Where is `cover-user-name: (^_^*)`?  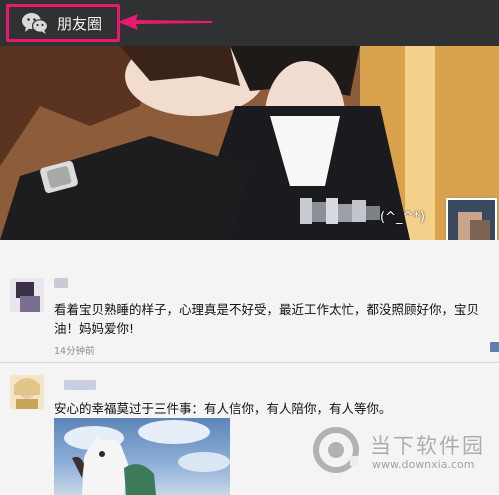
cover-user-name: (^_^*) is located at coordinates (402, 217).